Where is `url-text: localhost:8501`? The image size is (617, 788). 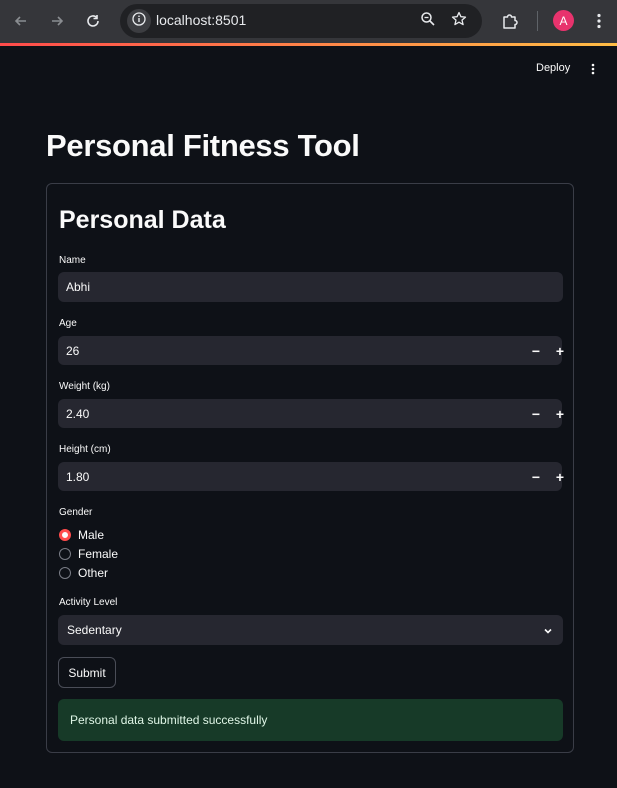
url-text: localhost:8501 is located at coordinates (201, 20).